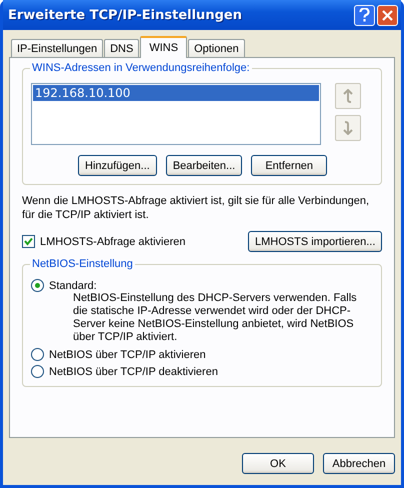  Describe the element at coordinates (28, 241) in the screenshot. I see `checkbox-box` at that location.